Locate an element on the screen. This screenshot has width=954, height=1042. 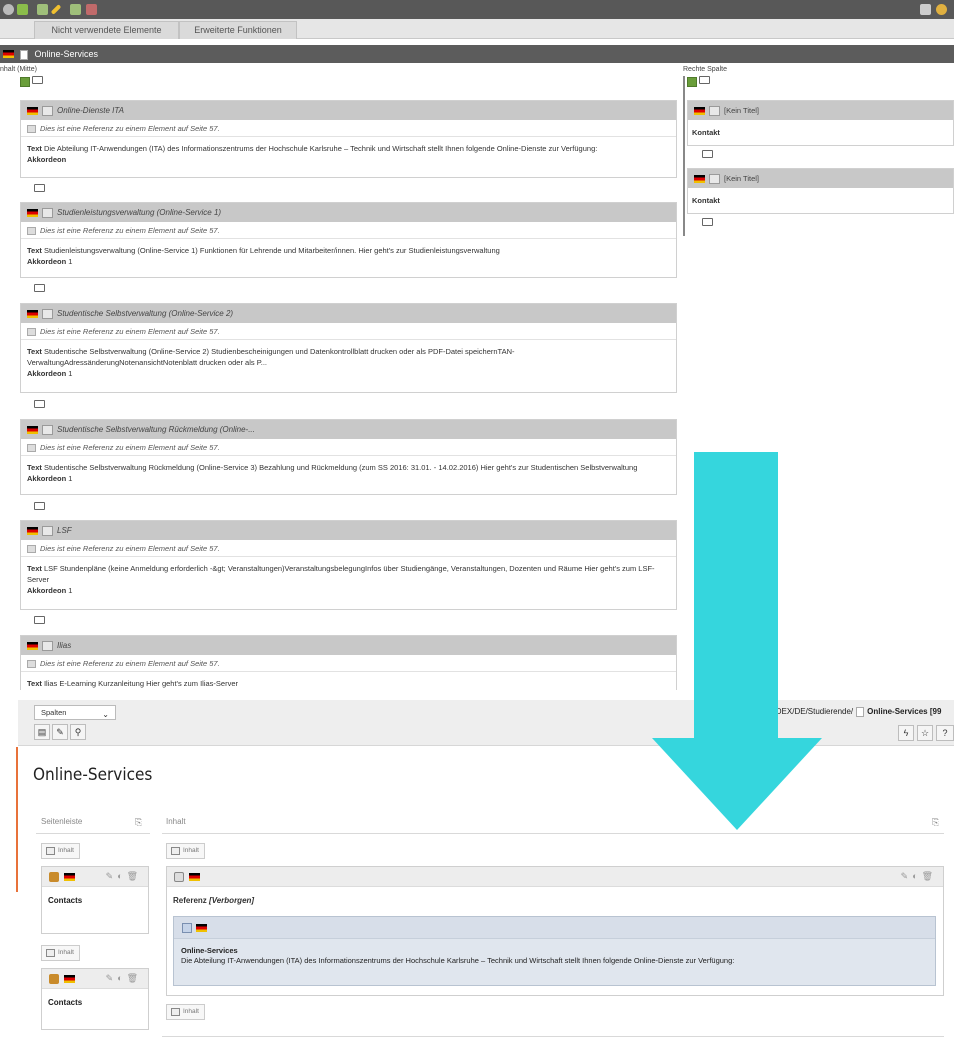
edit-page-icon: ✎ is located at coordinates (60, 732).